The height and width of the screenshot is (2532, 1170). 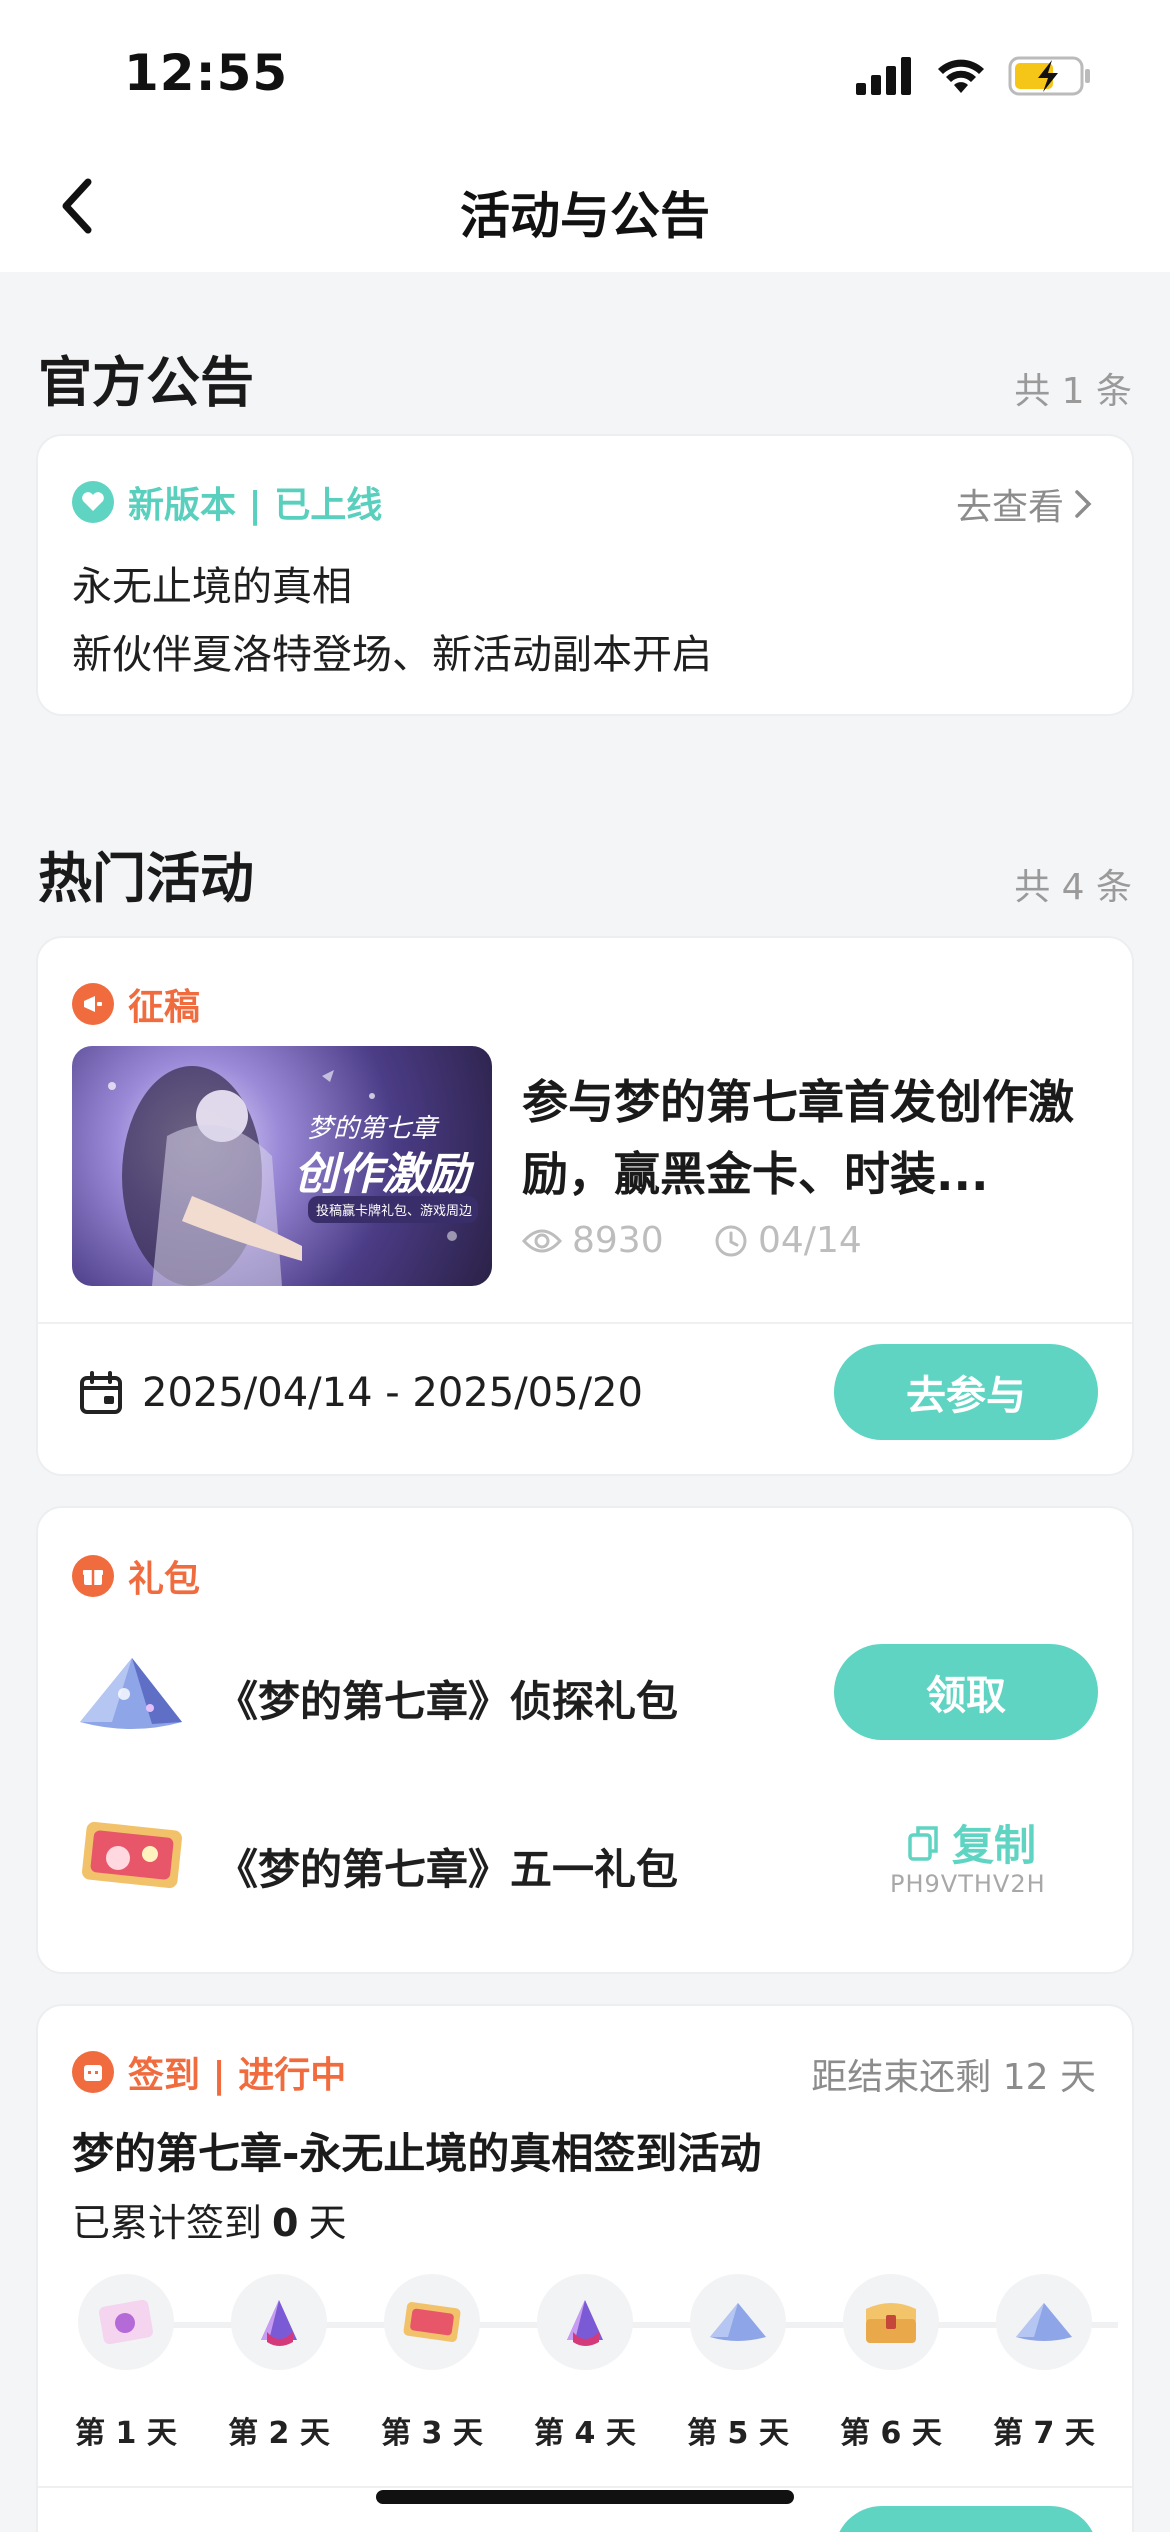 What do you see at coordinates (212, 587) in the screenshot?
I see `announcement-line1: 永无止境的真相` at bounding box center [212, 587].